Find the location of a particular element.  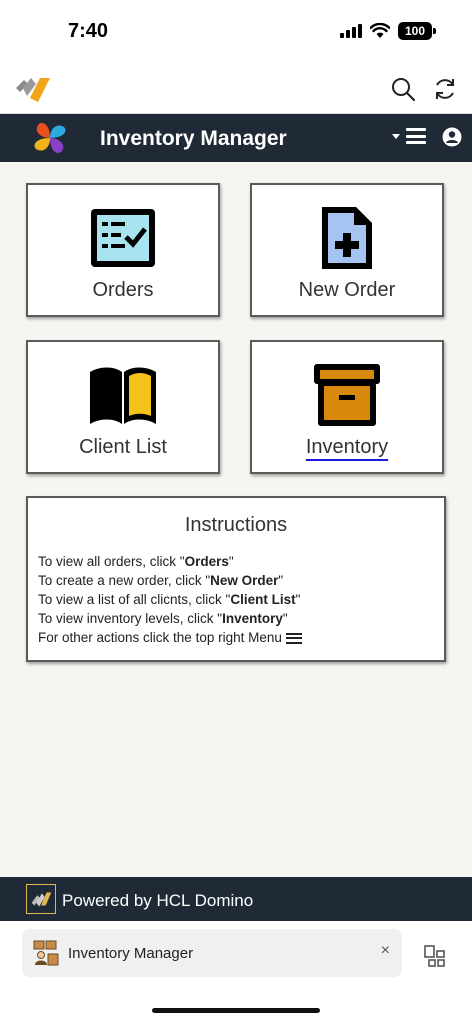

search-icon is located at coordinates (403, 89).